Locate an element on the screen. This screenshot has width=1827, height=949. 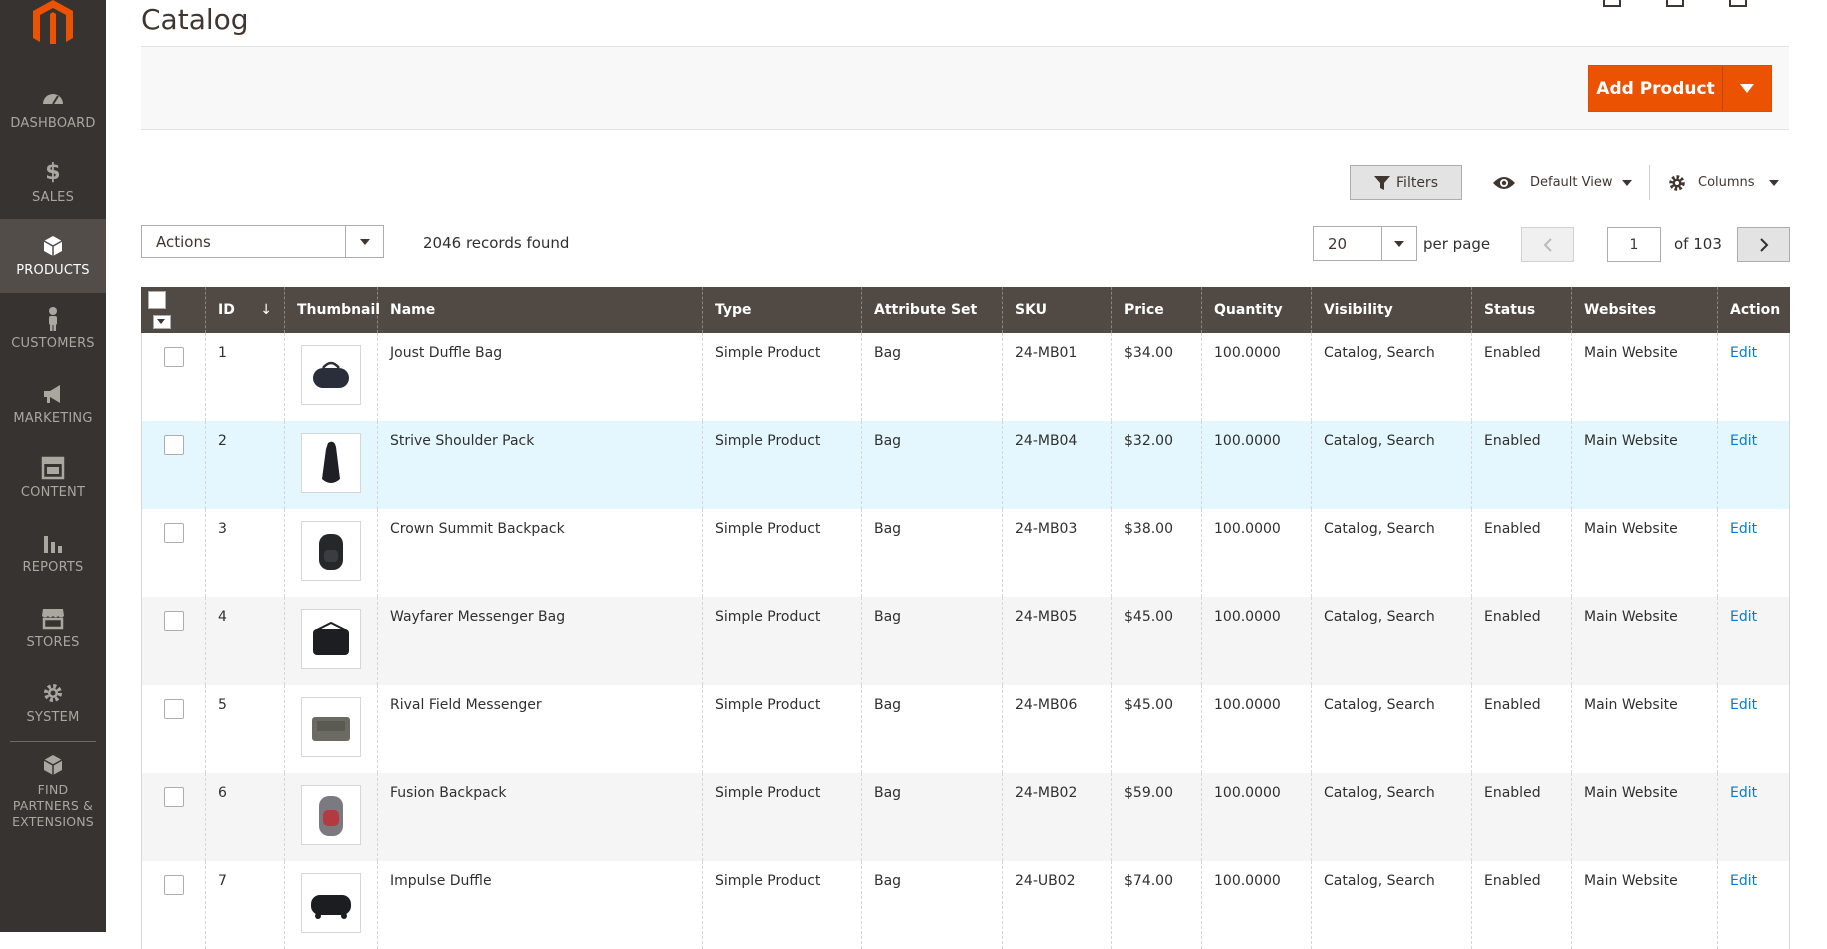
columns-dropdown: Columns is located at coordinates (1723, 182).